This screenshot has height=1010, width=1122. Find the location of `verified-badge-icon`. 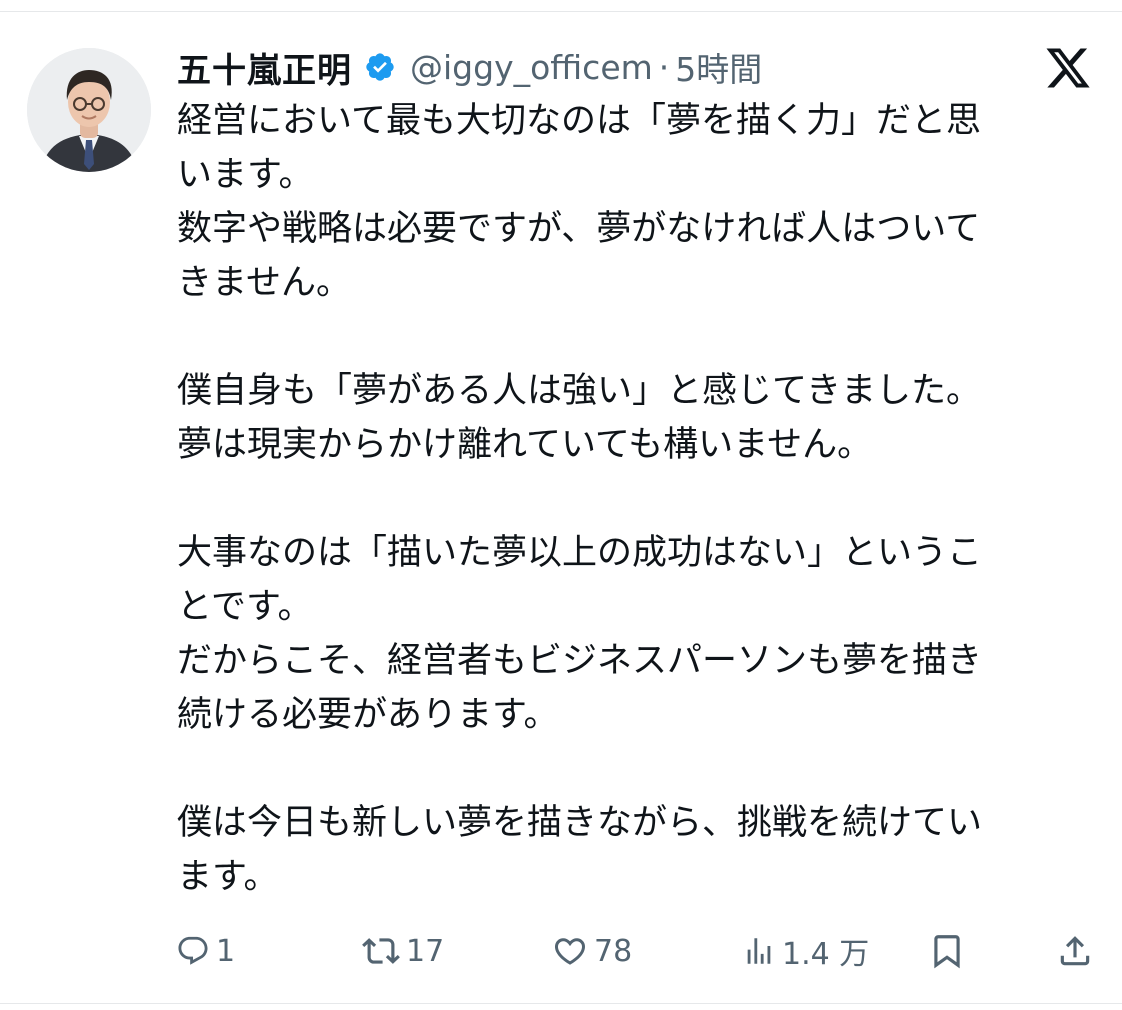

verified-badge-icon is located at coordinates (380, 67).